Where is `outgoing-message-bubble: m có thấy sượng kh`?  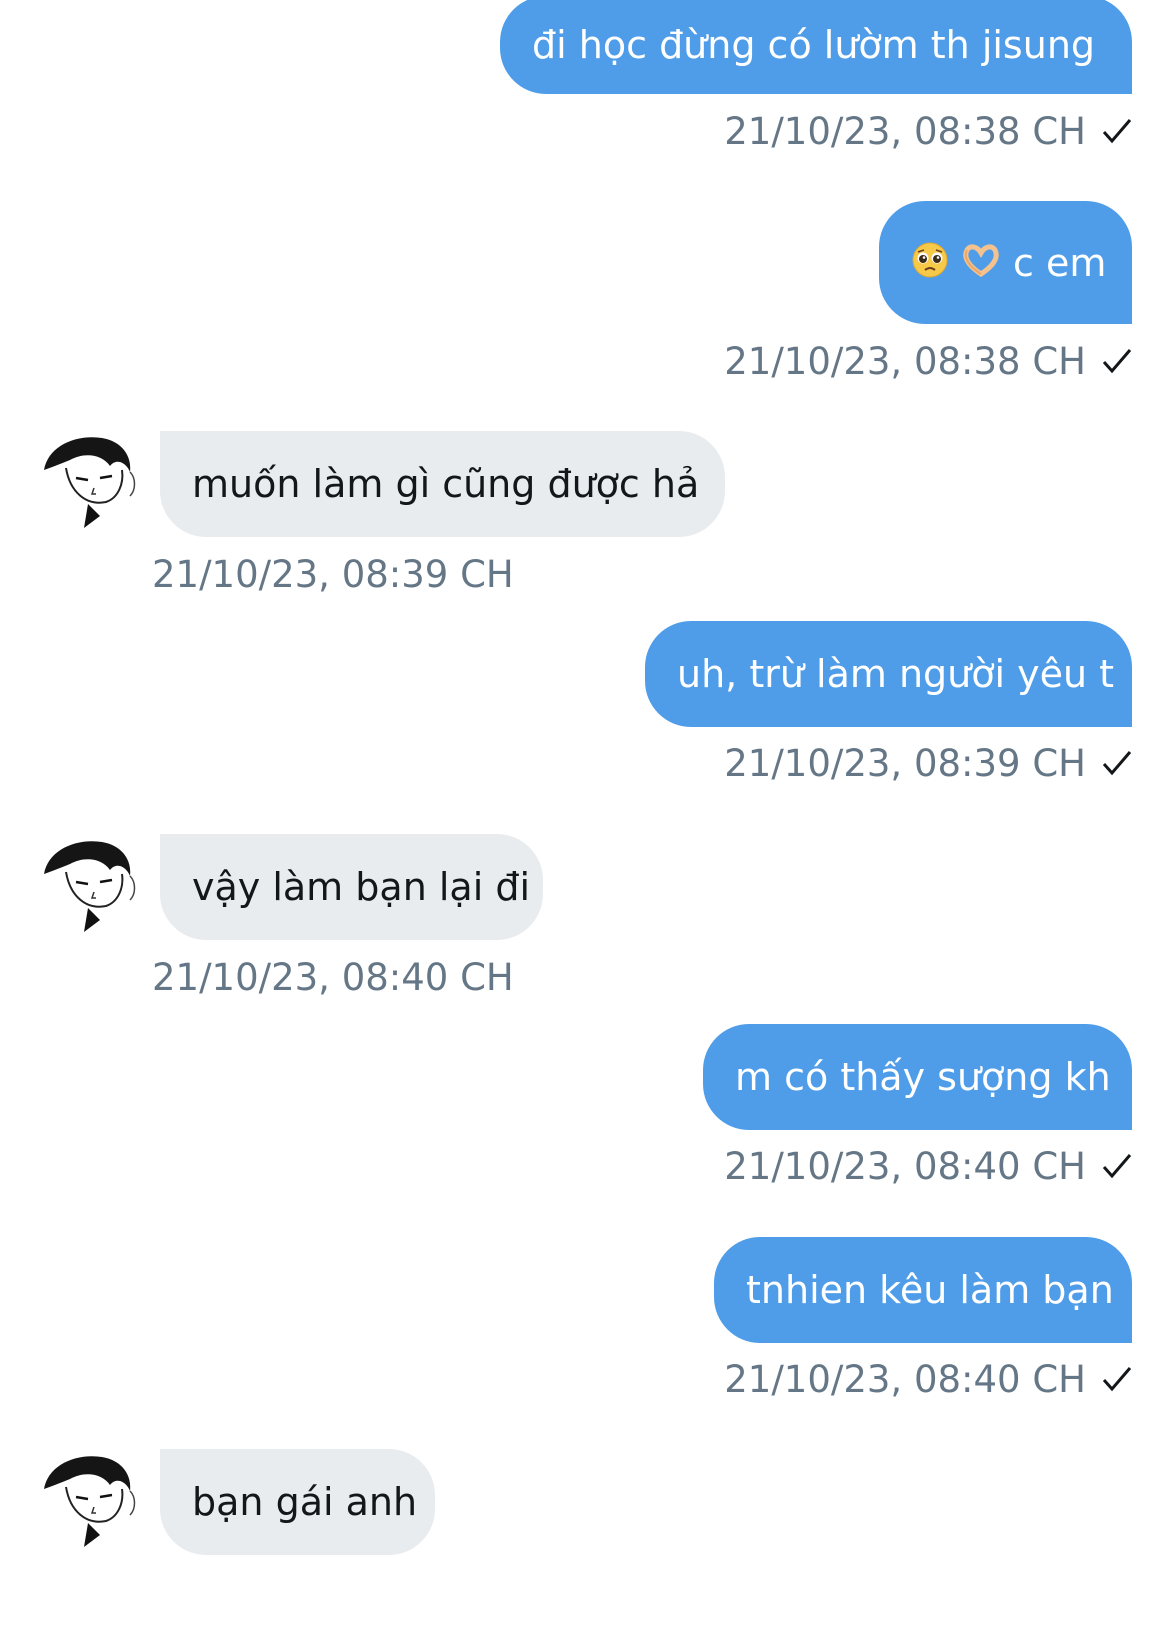 outgoing-message-bubble: m có thấy sượng kh is located at coordinates (917, 1077).